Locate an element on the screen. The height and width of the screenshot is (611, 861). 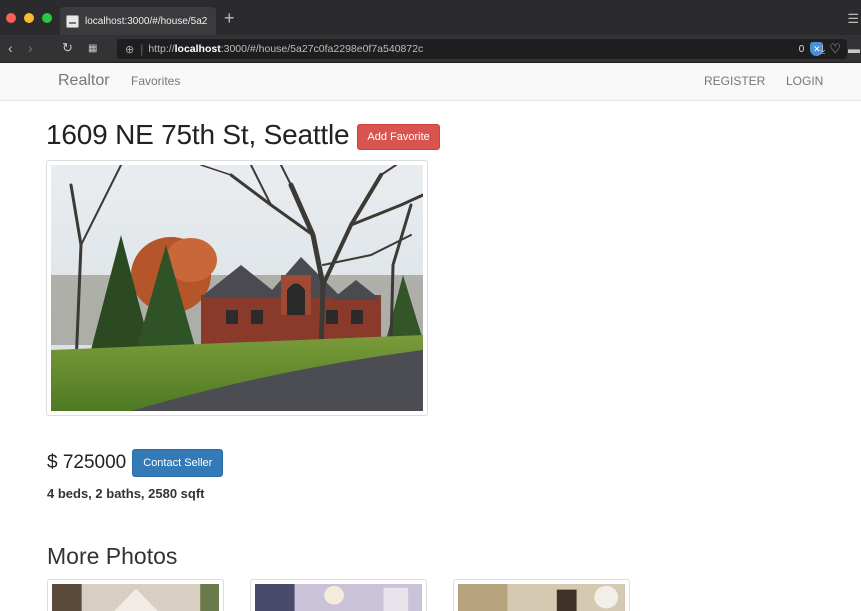
browser-tab: localhost:3000/#/house/5a2 is located at coordinates (138, 21).